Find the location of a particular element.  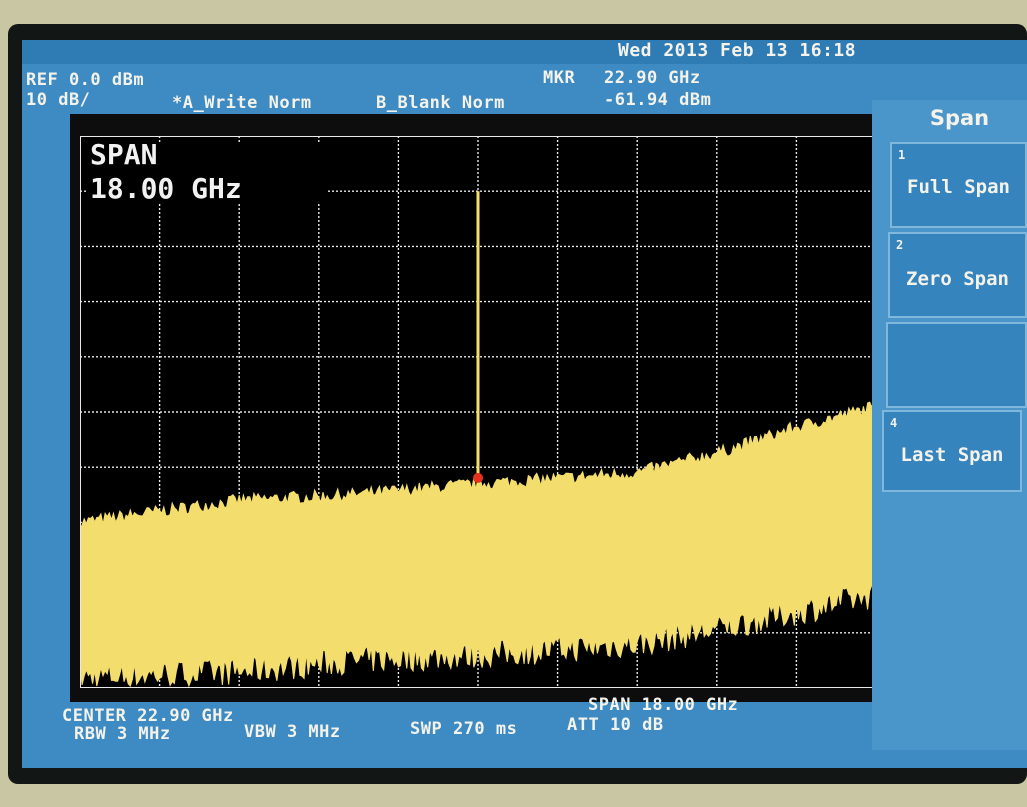

span-readout: SPAN 18.00 GHz is located at coordinates (663, 705).